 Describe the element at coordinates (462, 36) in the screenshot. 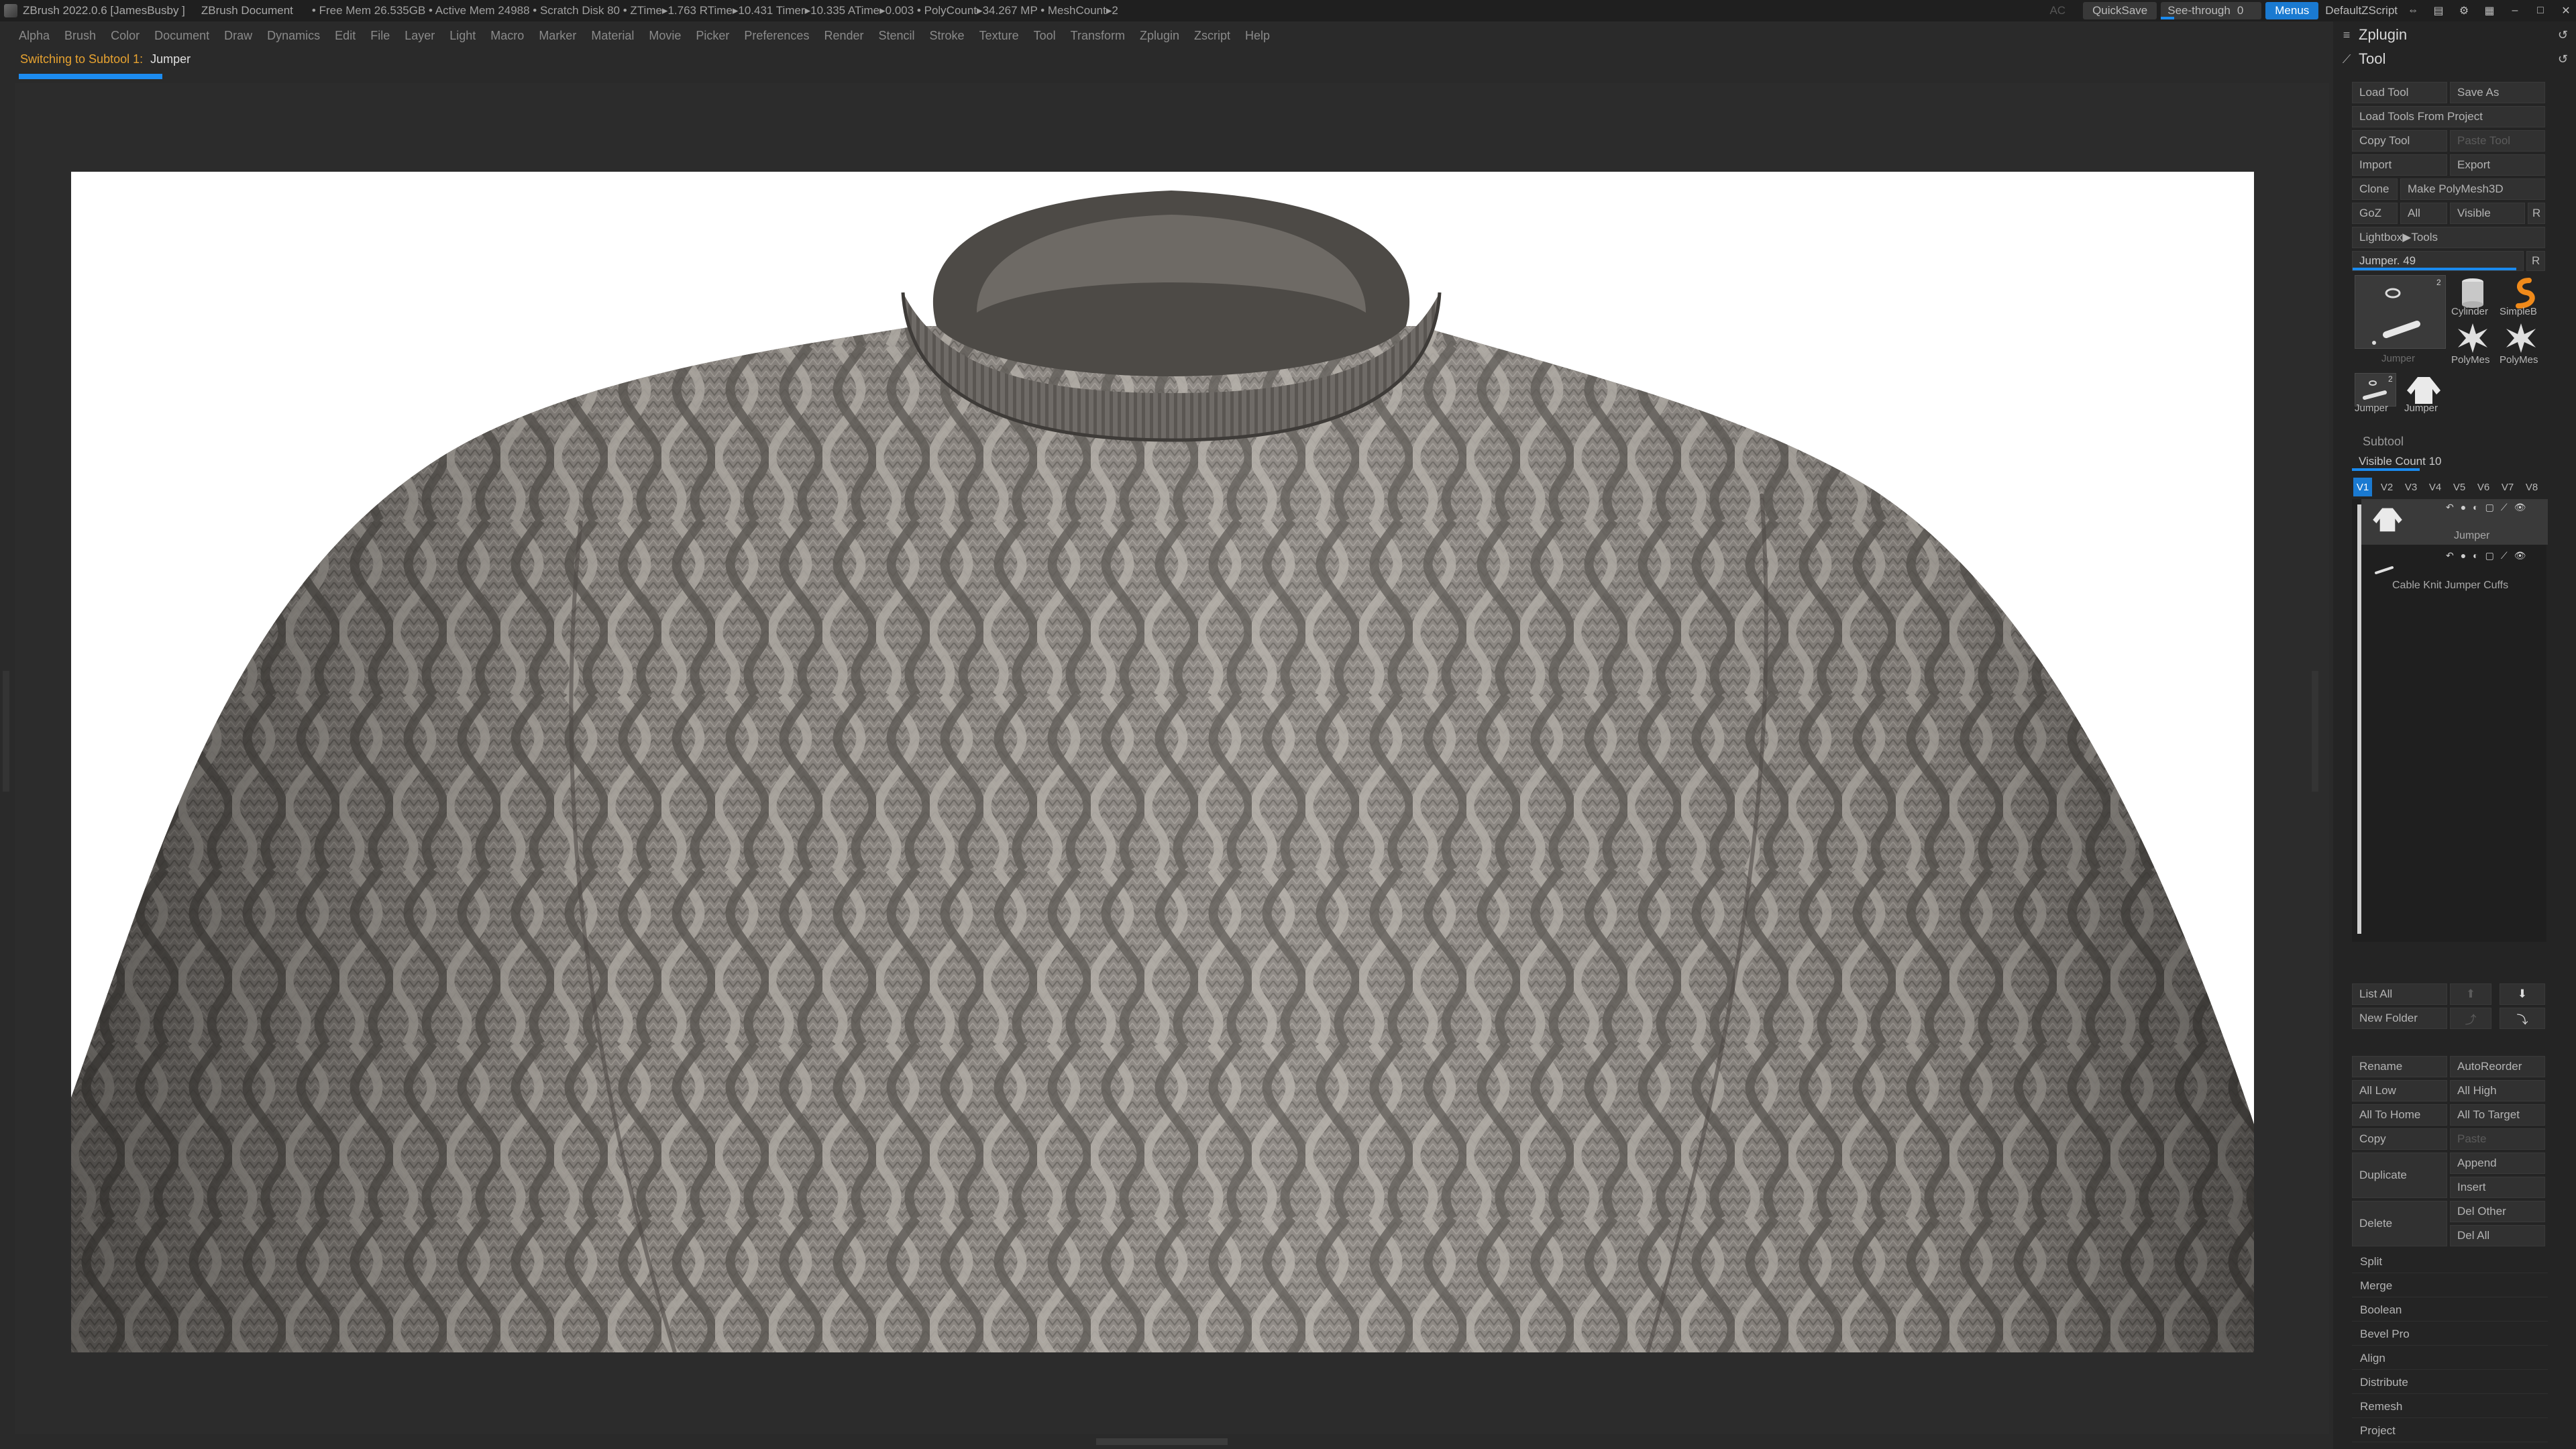

I see `menu-light: Light` at that location.